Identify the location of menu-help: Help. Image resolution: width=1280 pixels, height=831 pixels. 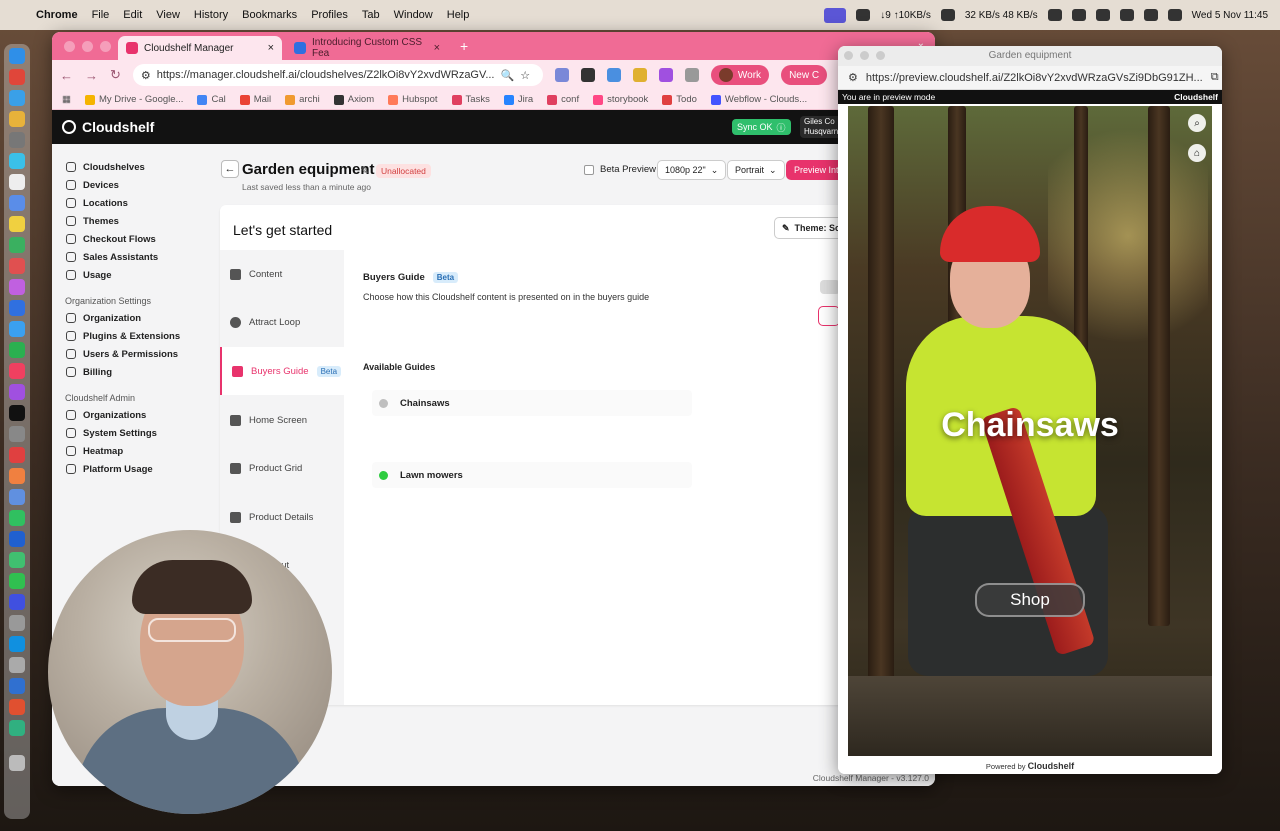
(458, 15).